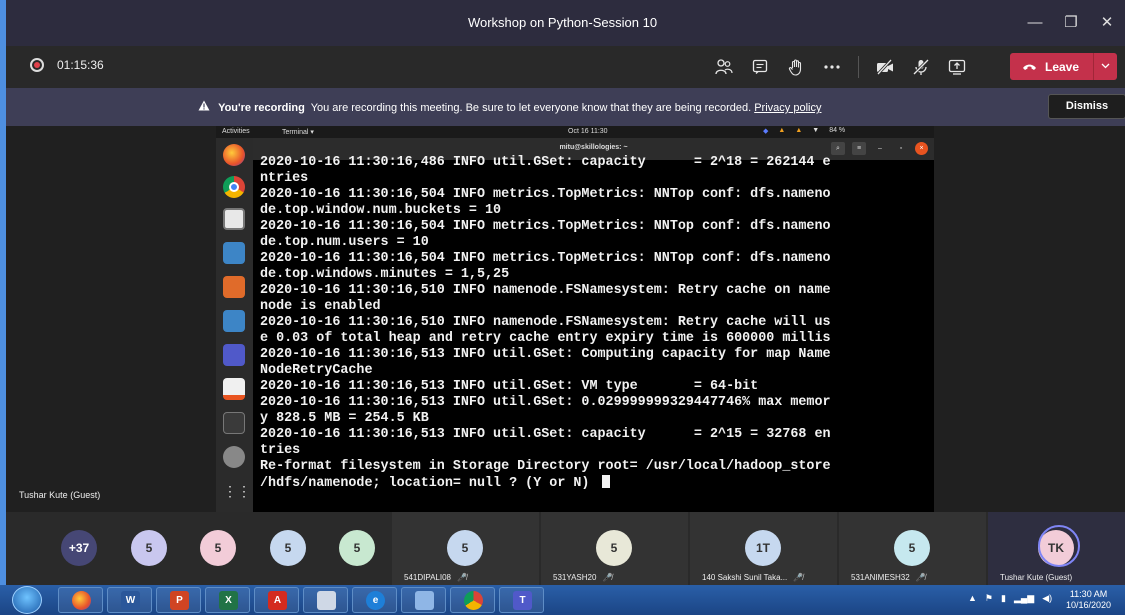  Describe the element at coordinates (901, 148) in the screenshot. I see `maximize-icon: ▫` at that location.